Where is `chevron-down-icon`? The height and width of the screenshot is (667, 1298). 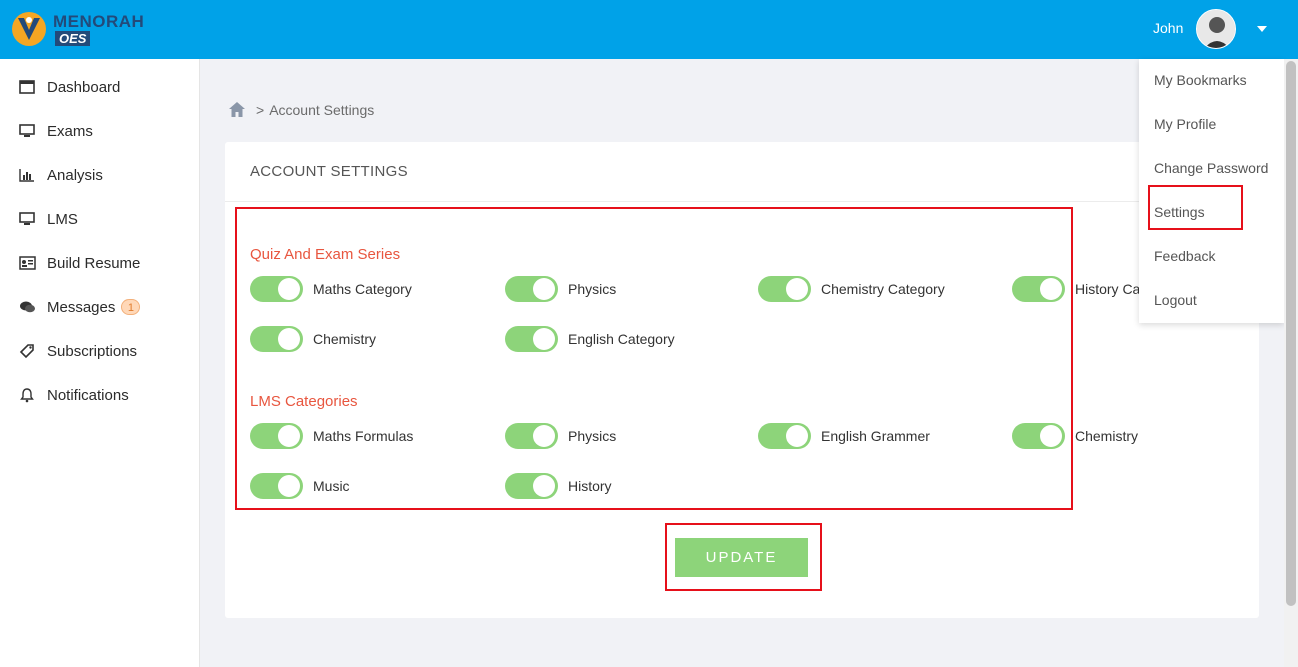 chevron-down-icon is located at coordinates (1262, 29).